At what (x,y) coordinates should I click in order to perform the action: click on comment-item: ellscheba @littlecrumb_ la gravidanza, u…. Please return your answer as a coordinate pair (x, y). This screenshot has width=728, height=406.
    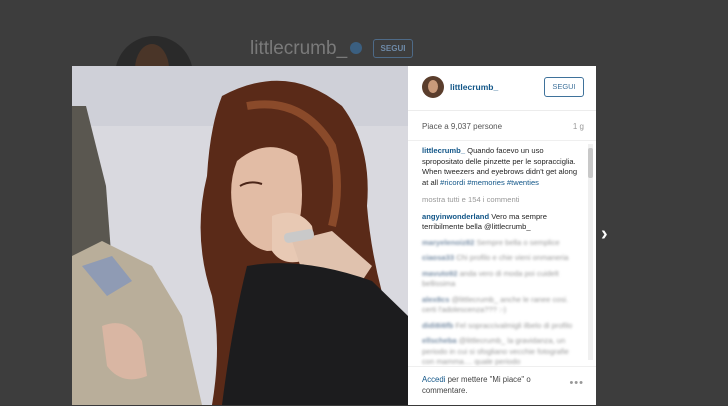
    Looking at the image, I should click on (502, 352).